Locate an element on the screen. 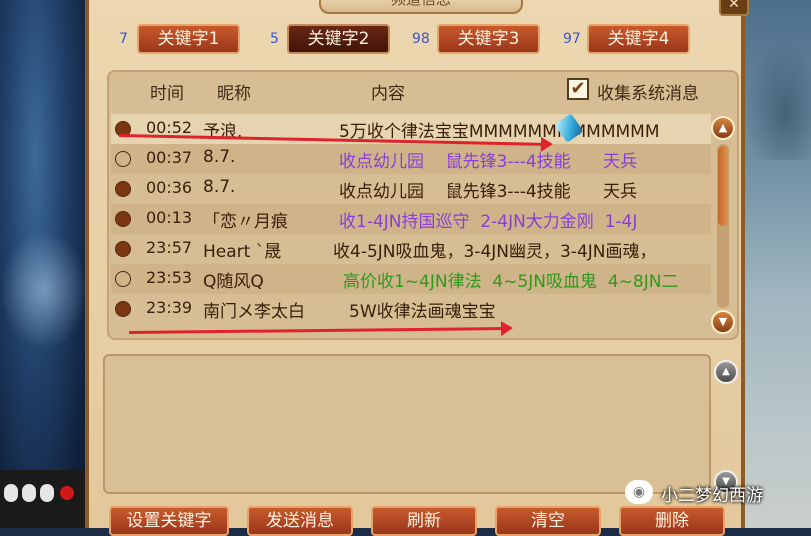  input-scrollbar: ▲ ▼ is located at coordinates (726, 427).